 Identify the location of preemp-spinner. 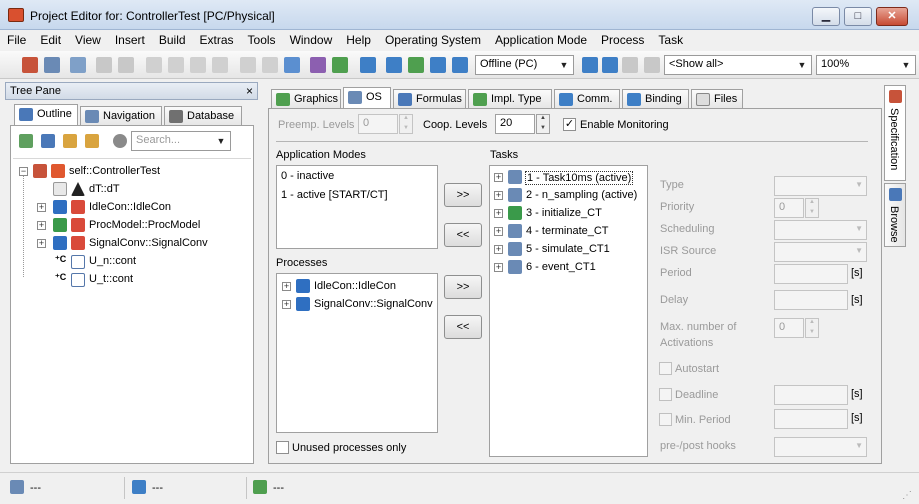
(406, 124).